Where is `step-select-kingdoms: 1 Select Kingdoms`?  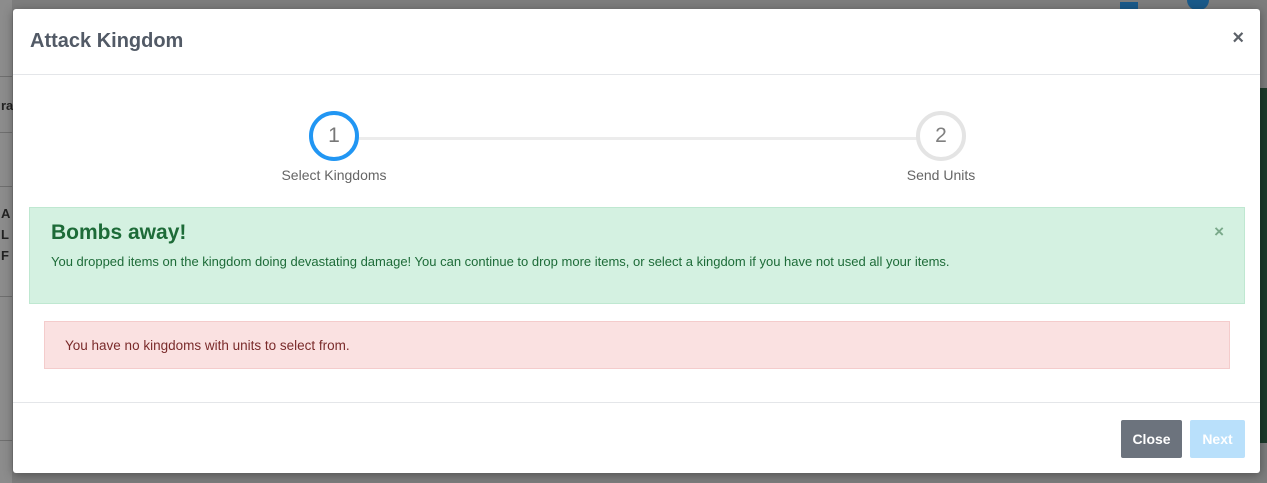 step-select-kingdoms: 1 Select Kingdoms is located at coordinates (334, 147).